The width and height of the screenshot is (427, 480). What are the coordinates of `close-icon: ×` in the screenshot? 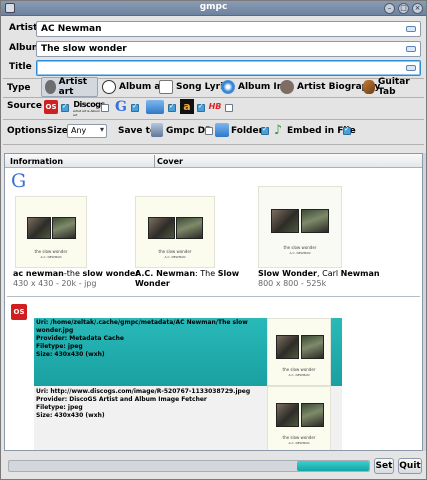 It's located at (417, 8).